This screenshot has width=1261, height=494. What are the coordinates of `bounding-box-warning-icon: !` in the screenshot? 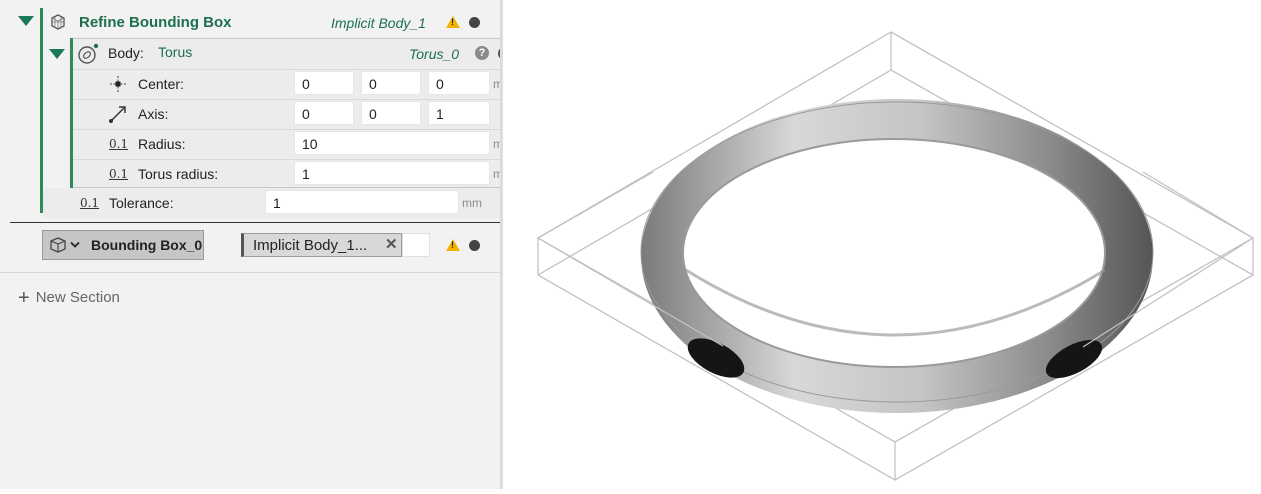 It's located at (453, 245).